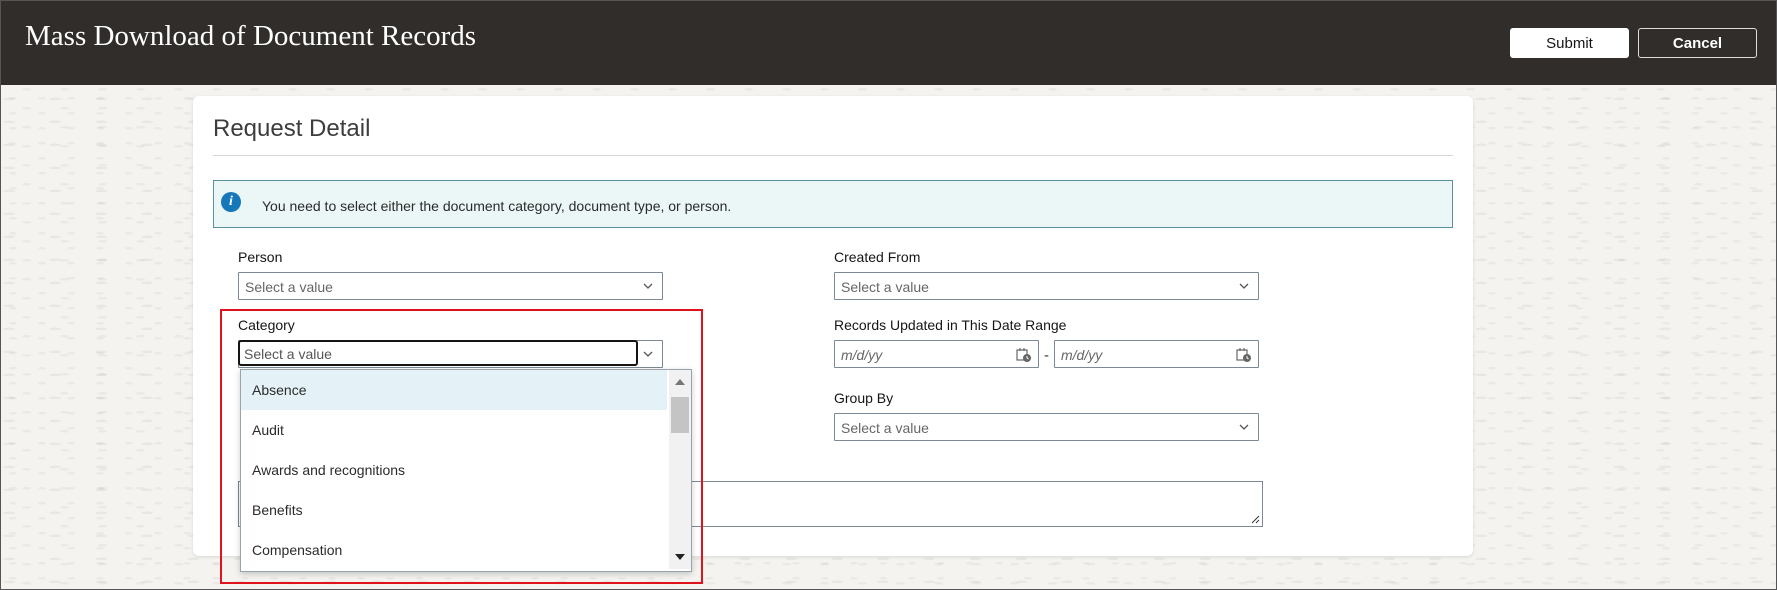 This screenshot has height=590, width=1777. I want to click on date-range-label: Records Updated in This Date Range, so click(950, 325).